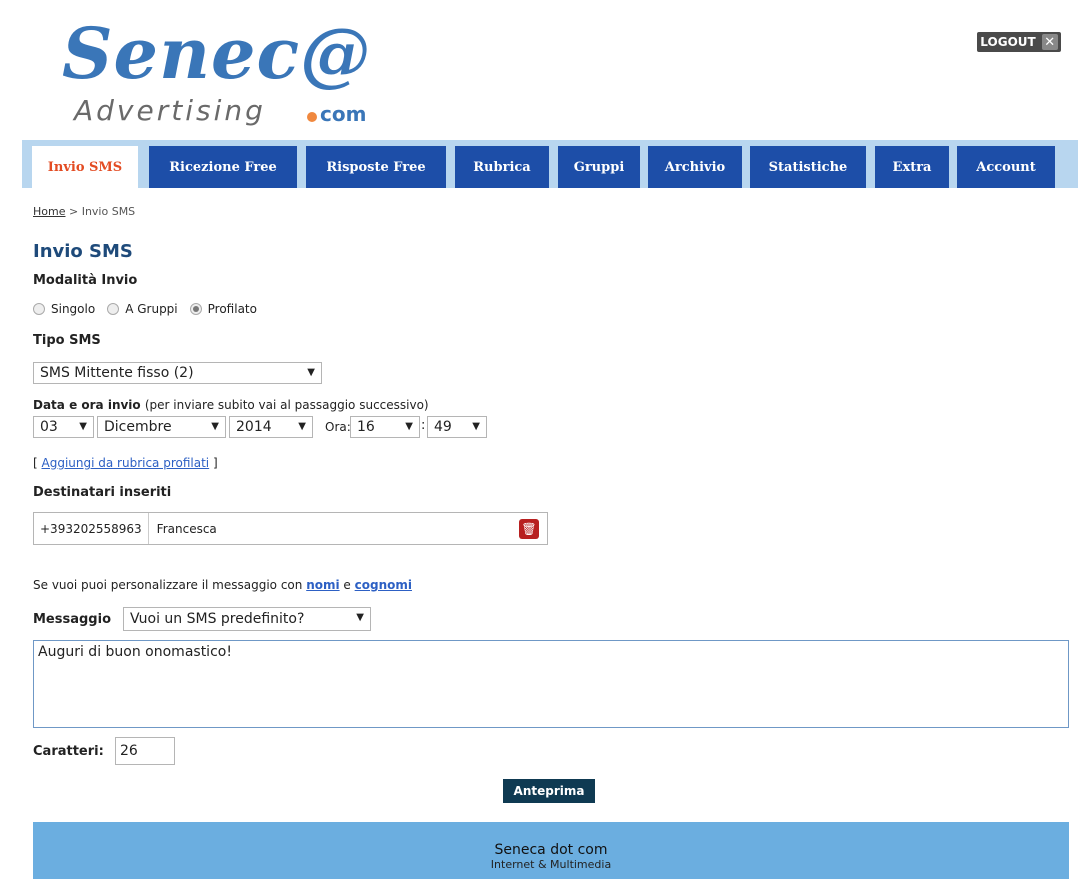 Image resolution: width=1082 pixels, height=879 pixels. Describe the element at coordinates (808, 167) in the screenshot. I see `tab-statistiche: Statistiche` at that location.